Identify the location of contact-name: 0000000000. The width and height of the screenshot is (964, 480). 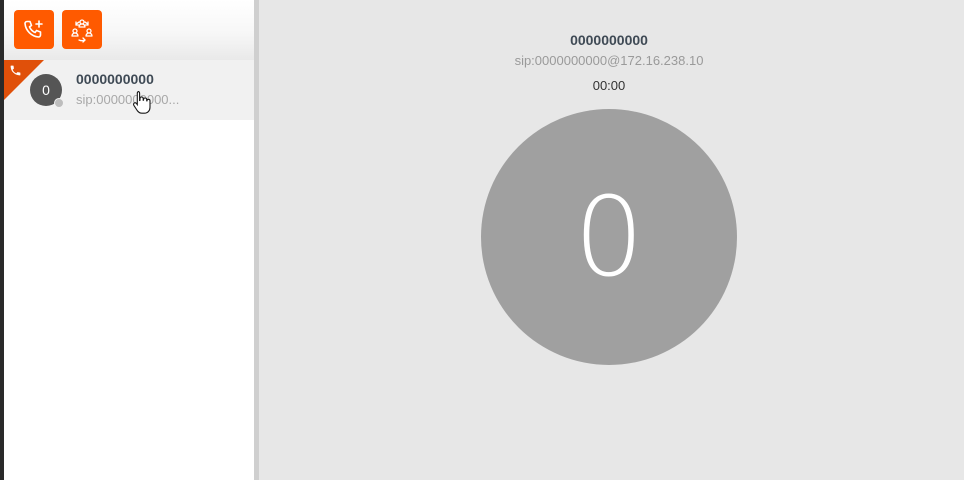
(115, 79).